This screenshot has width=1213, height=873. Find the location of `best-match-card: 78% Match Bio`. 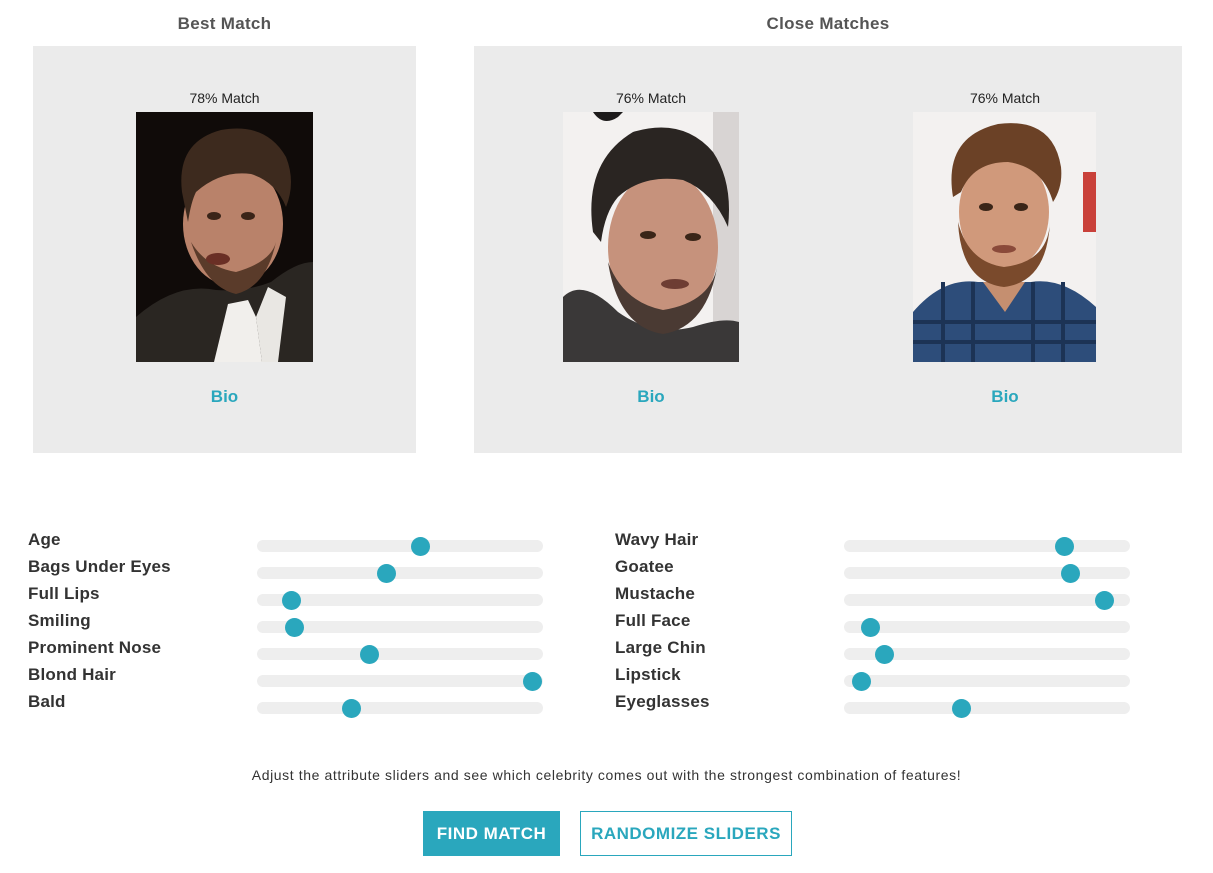

best-match-card: 78% Match Bio is located at coordinates (224, 249).